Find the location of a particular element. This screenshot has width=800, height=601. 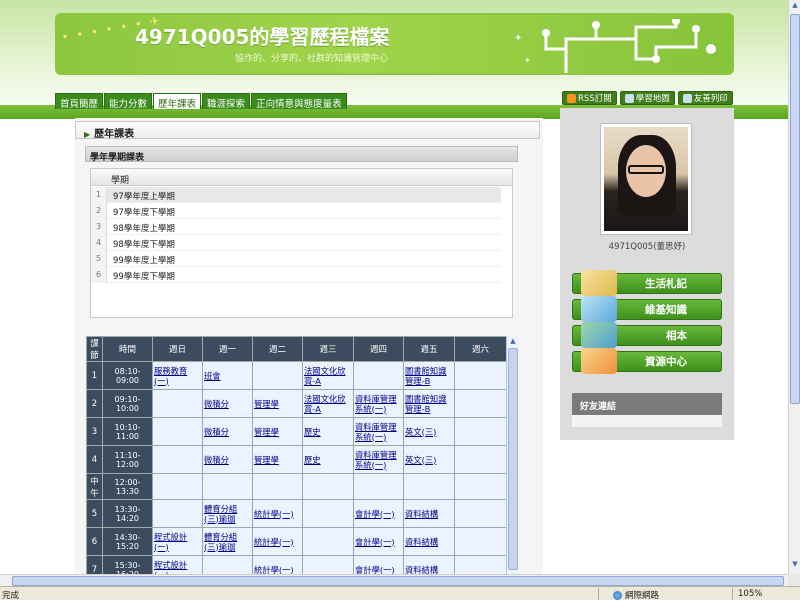

time-cell: 15:30-16:20 is located at coordinates (127, 564).